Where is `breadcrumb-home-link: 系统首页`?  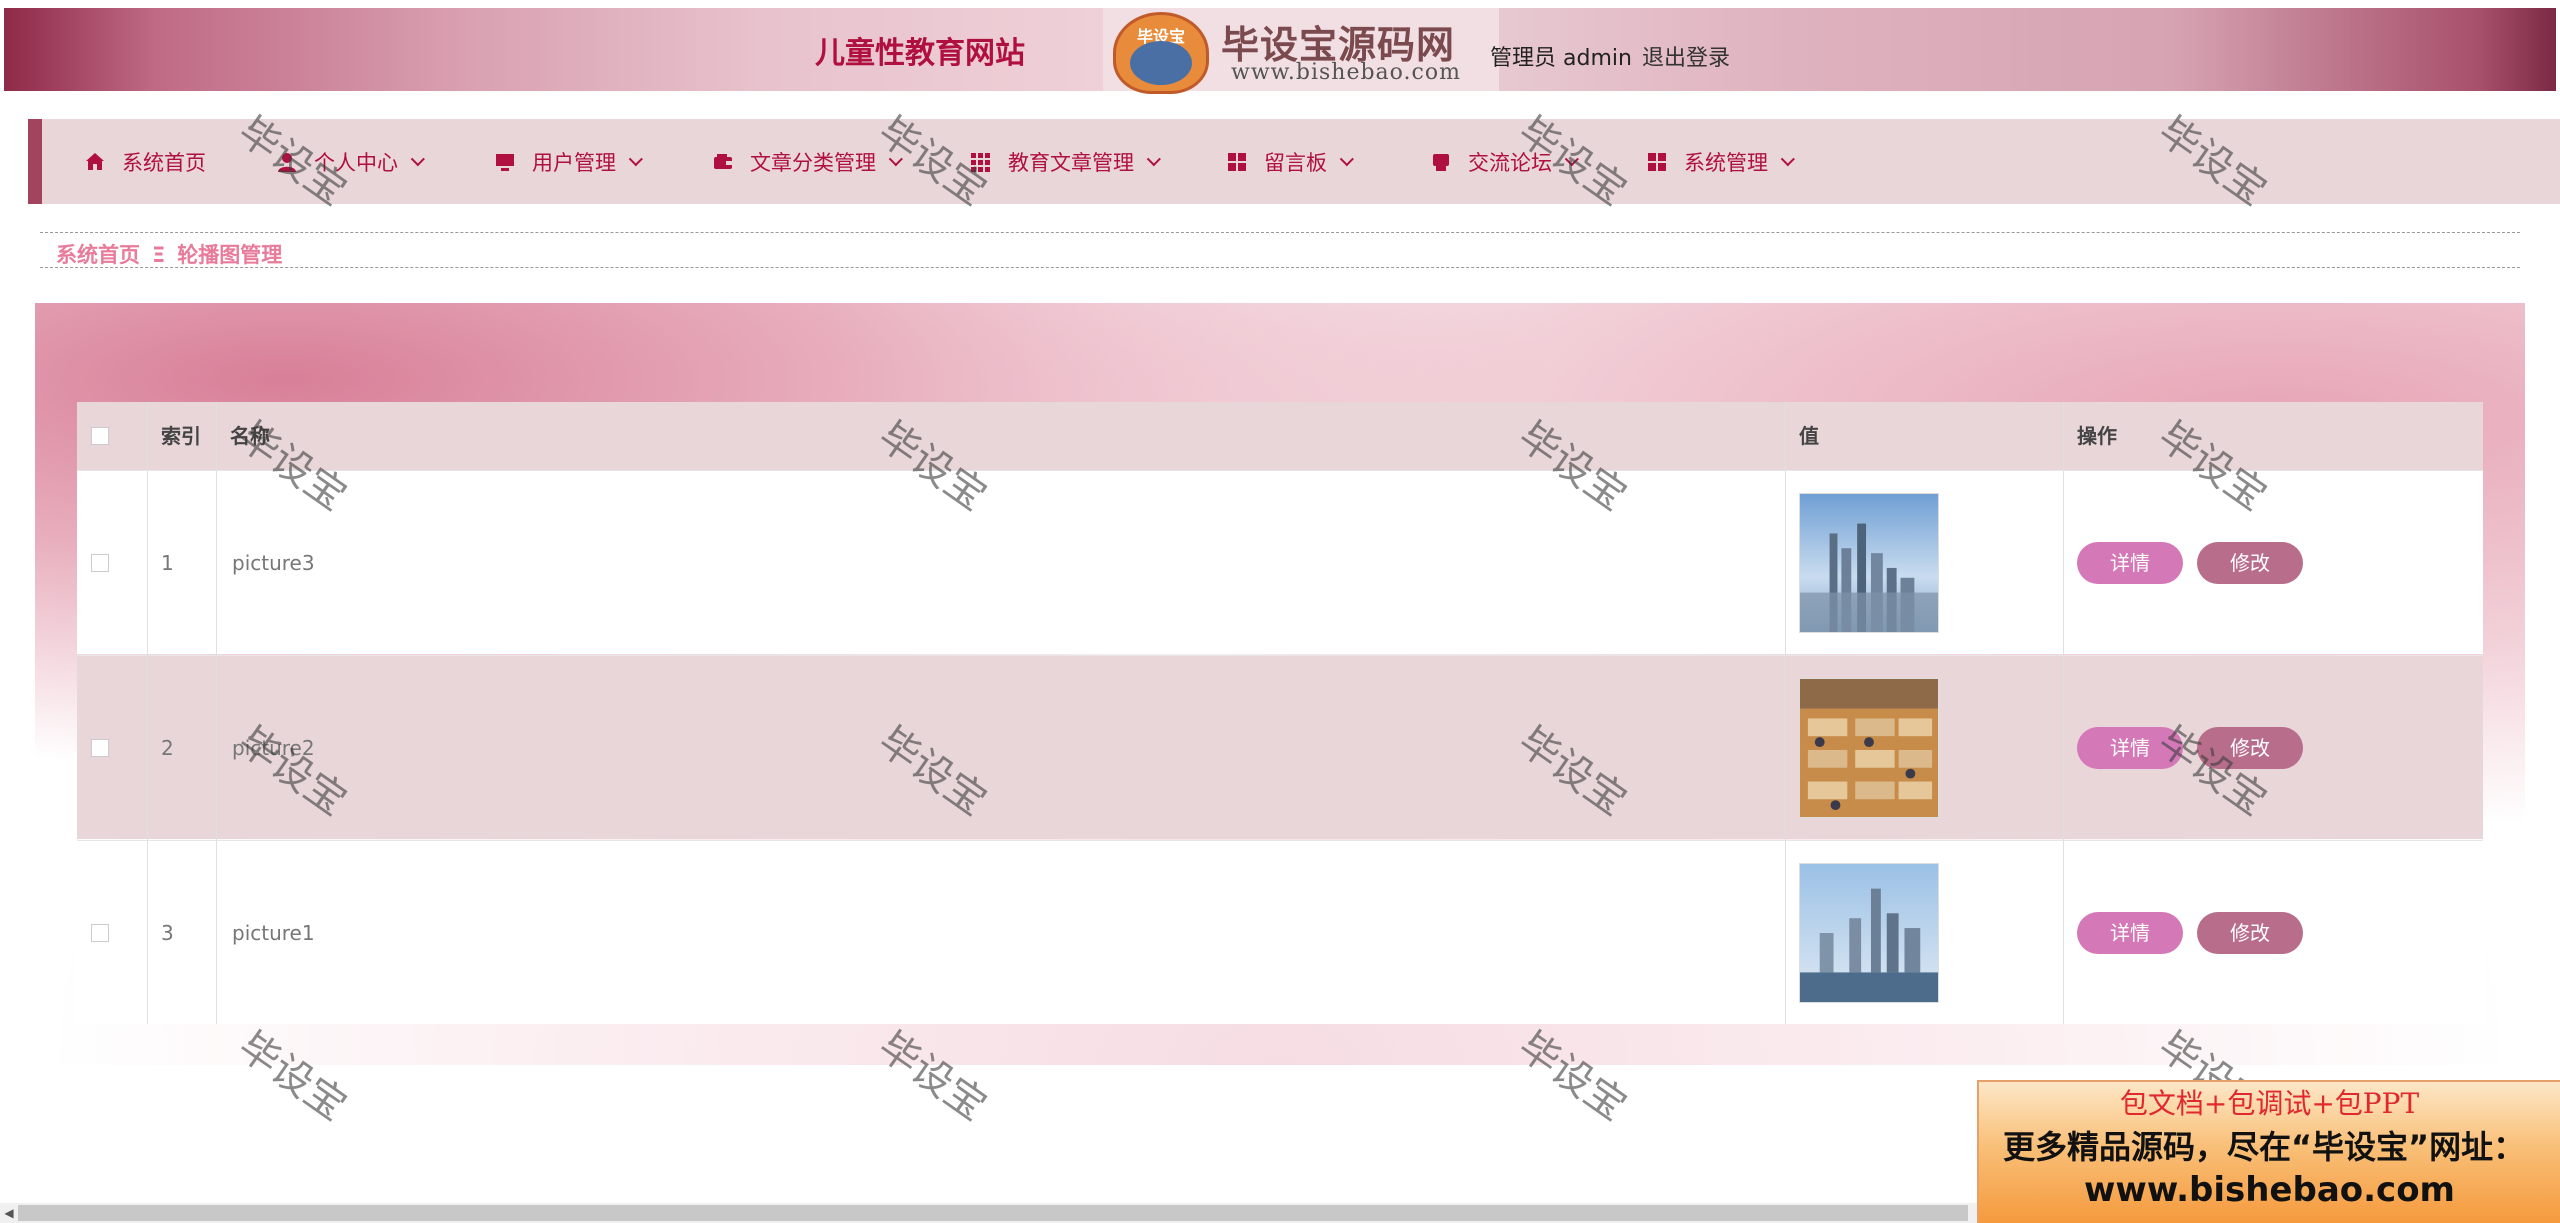 breadcrumb-home-link: 系统首页 is located at coordinates (98, 255).